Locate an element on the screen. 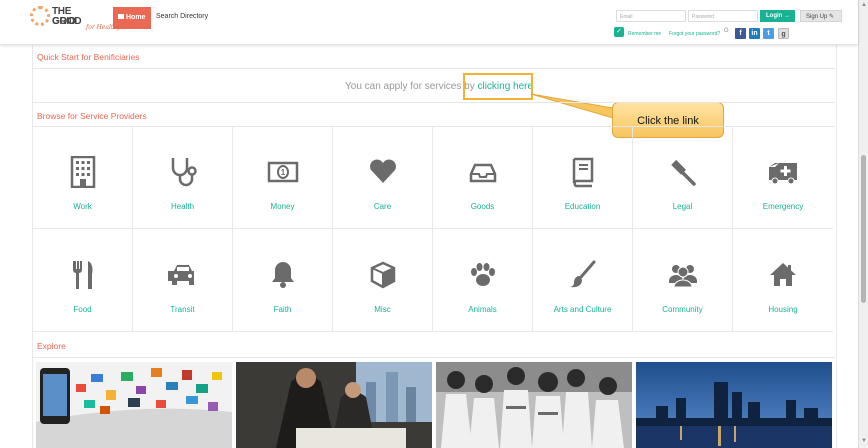  category-health: Health is located at coordinates (183, 177).